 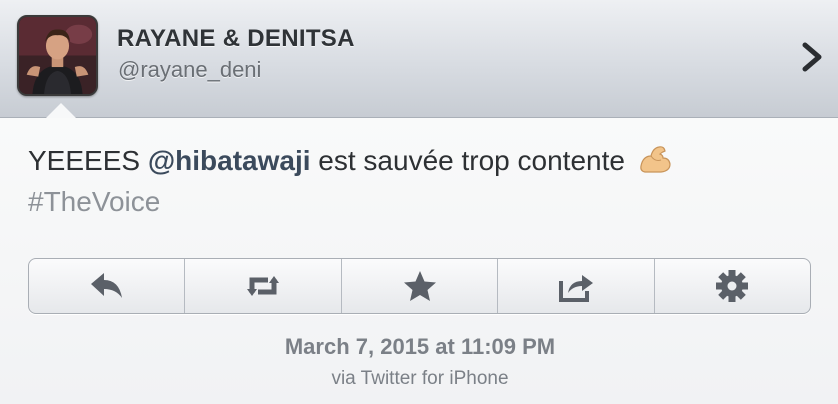 I want to click on header-pointer, so click(x=61, y=110).